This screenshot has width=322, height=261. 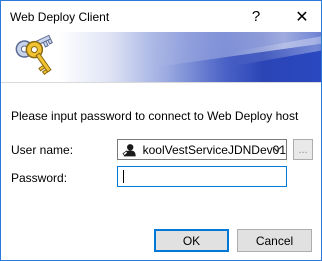 What do you see at coordinates (123, 176) in the screenshot?
I see `text-caret` at bounding box center [123, 176].